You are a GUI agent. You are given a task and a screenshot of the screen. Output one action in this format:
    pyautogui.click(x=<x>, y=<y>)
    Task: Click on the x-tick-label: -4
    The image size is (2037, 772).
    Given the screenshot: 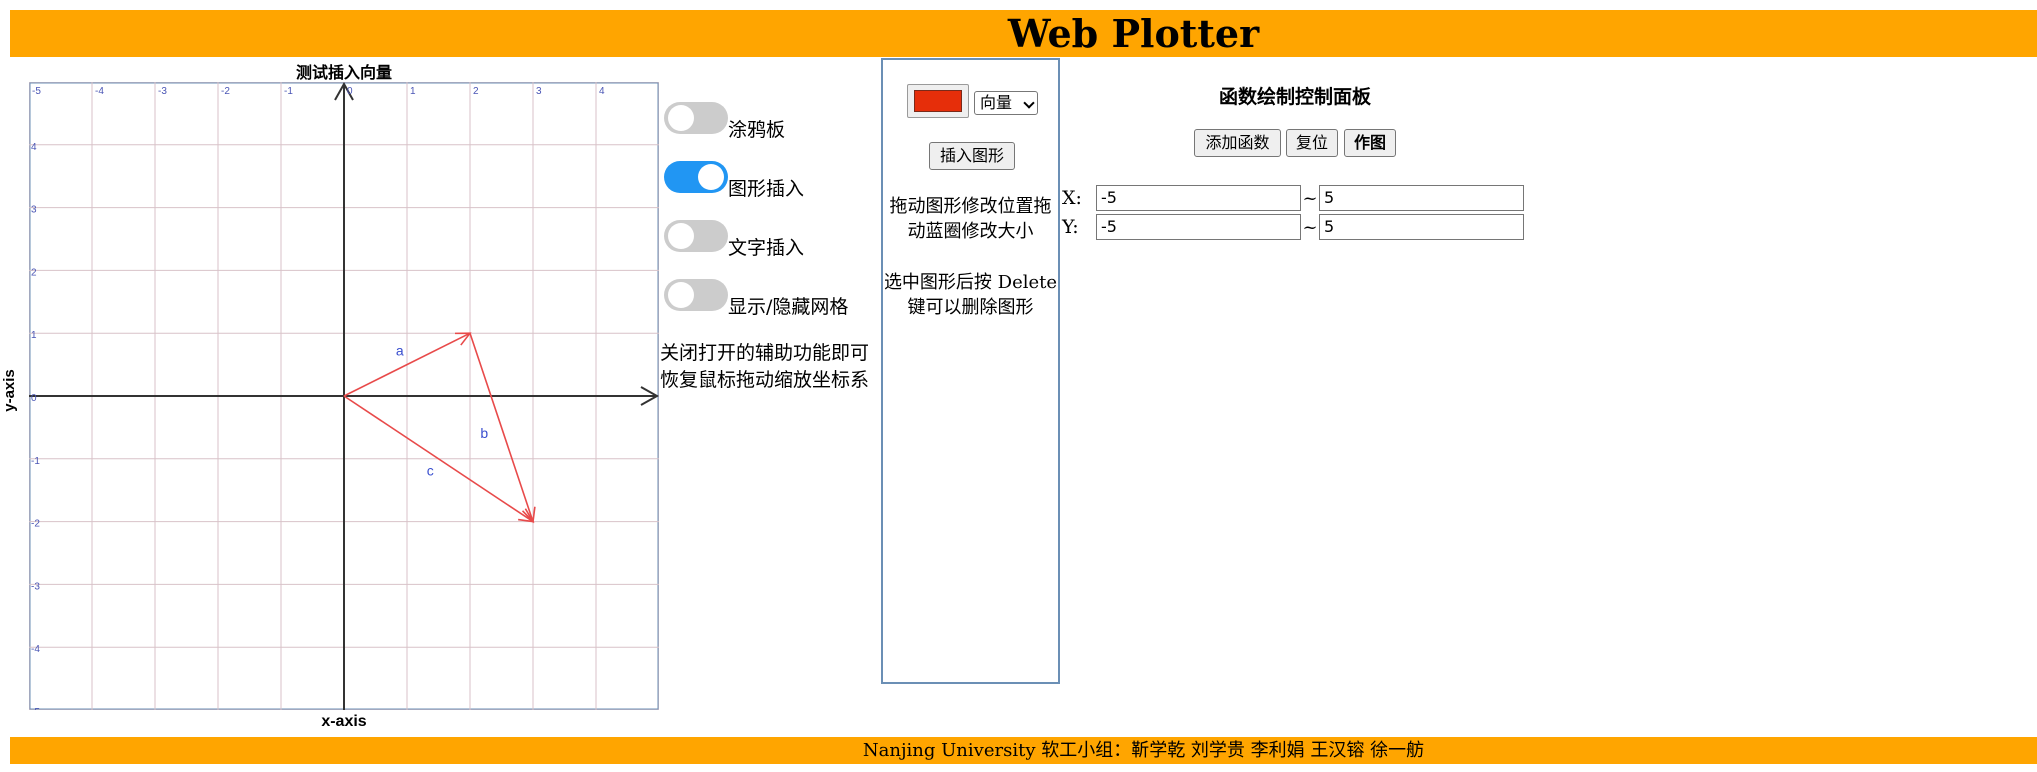 What is the action you would take?
    pyautogui.click(x=99, y=91)
    